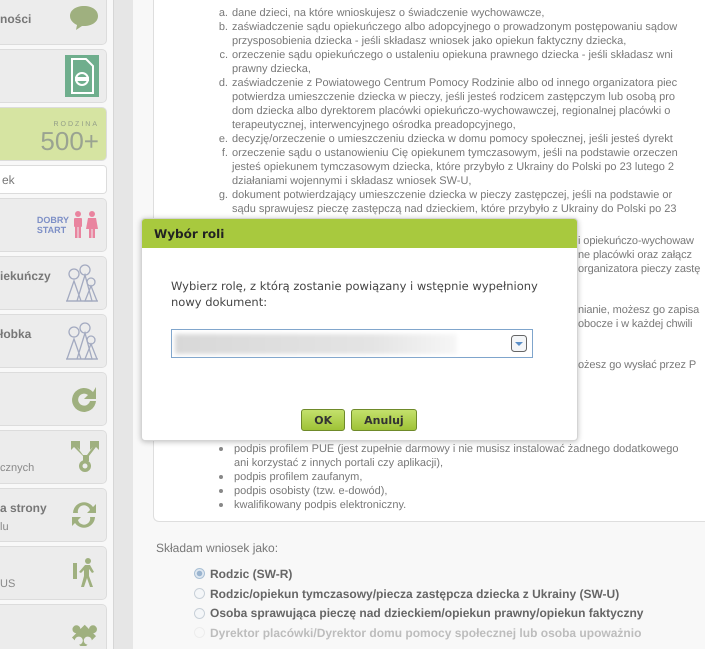  I want to click on list-letter: a., so click(223, 13).